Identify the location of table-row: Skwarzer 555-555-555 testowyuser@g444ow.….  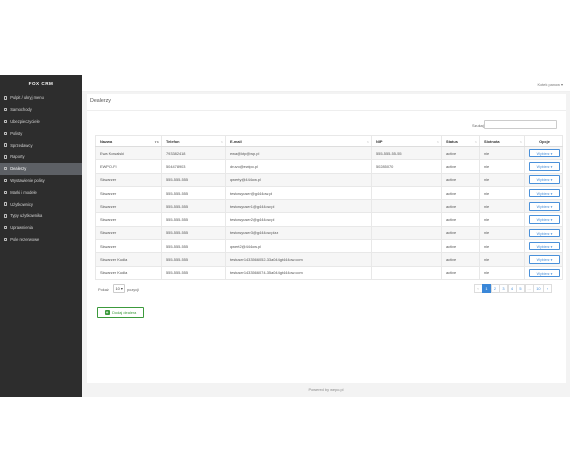
(329, 193).